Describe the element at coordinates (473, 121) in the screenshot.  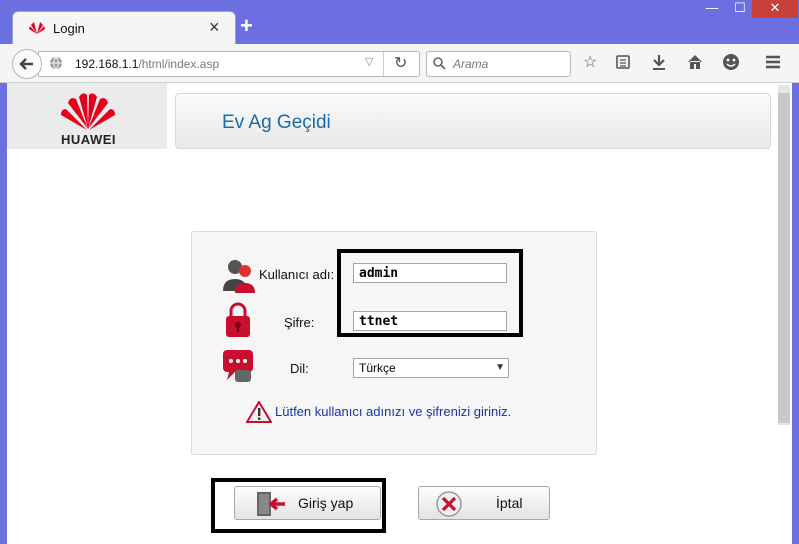
I see `page-header: Ev Ag Geçidi` at that location.